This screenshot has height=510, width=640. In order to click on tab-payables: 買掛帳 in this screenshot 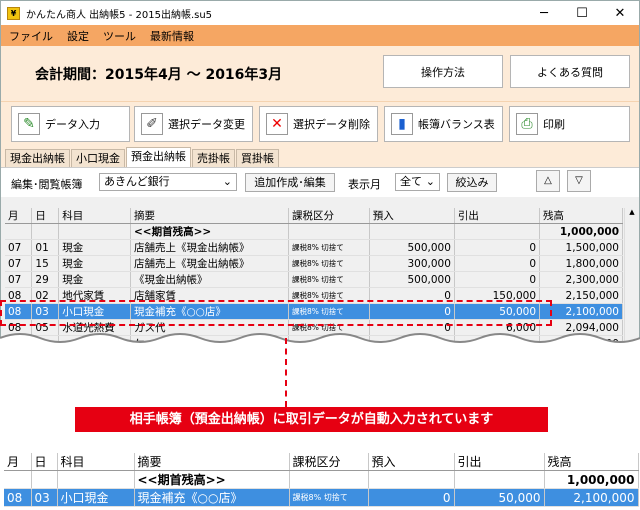, I will do `click(257, 158)`.